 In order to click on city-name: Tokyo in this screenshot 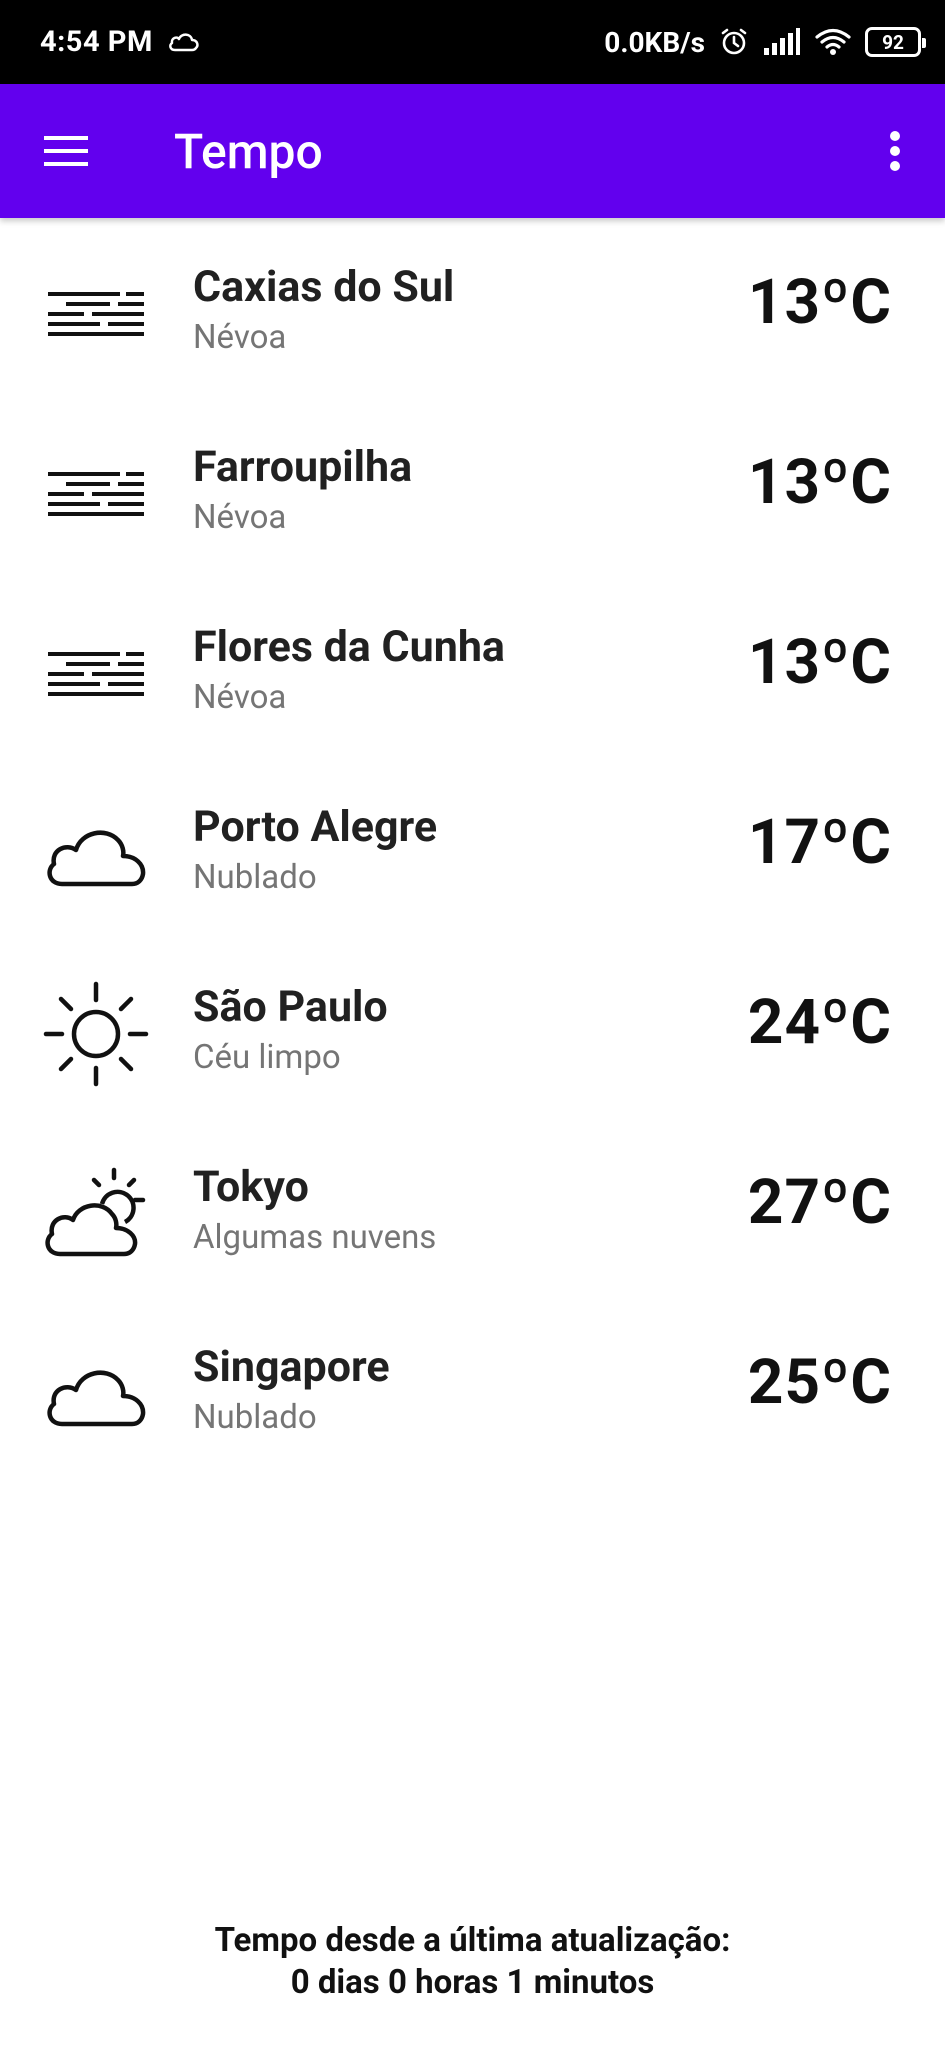, I will do `click(251, 1187)`.